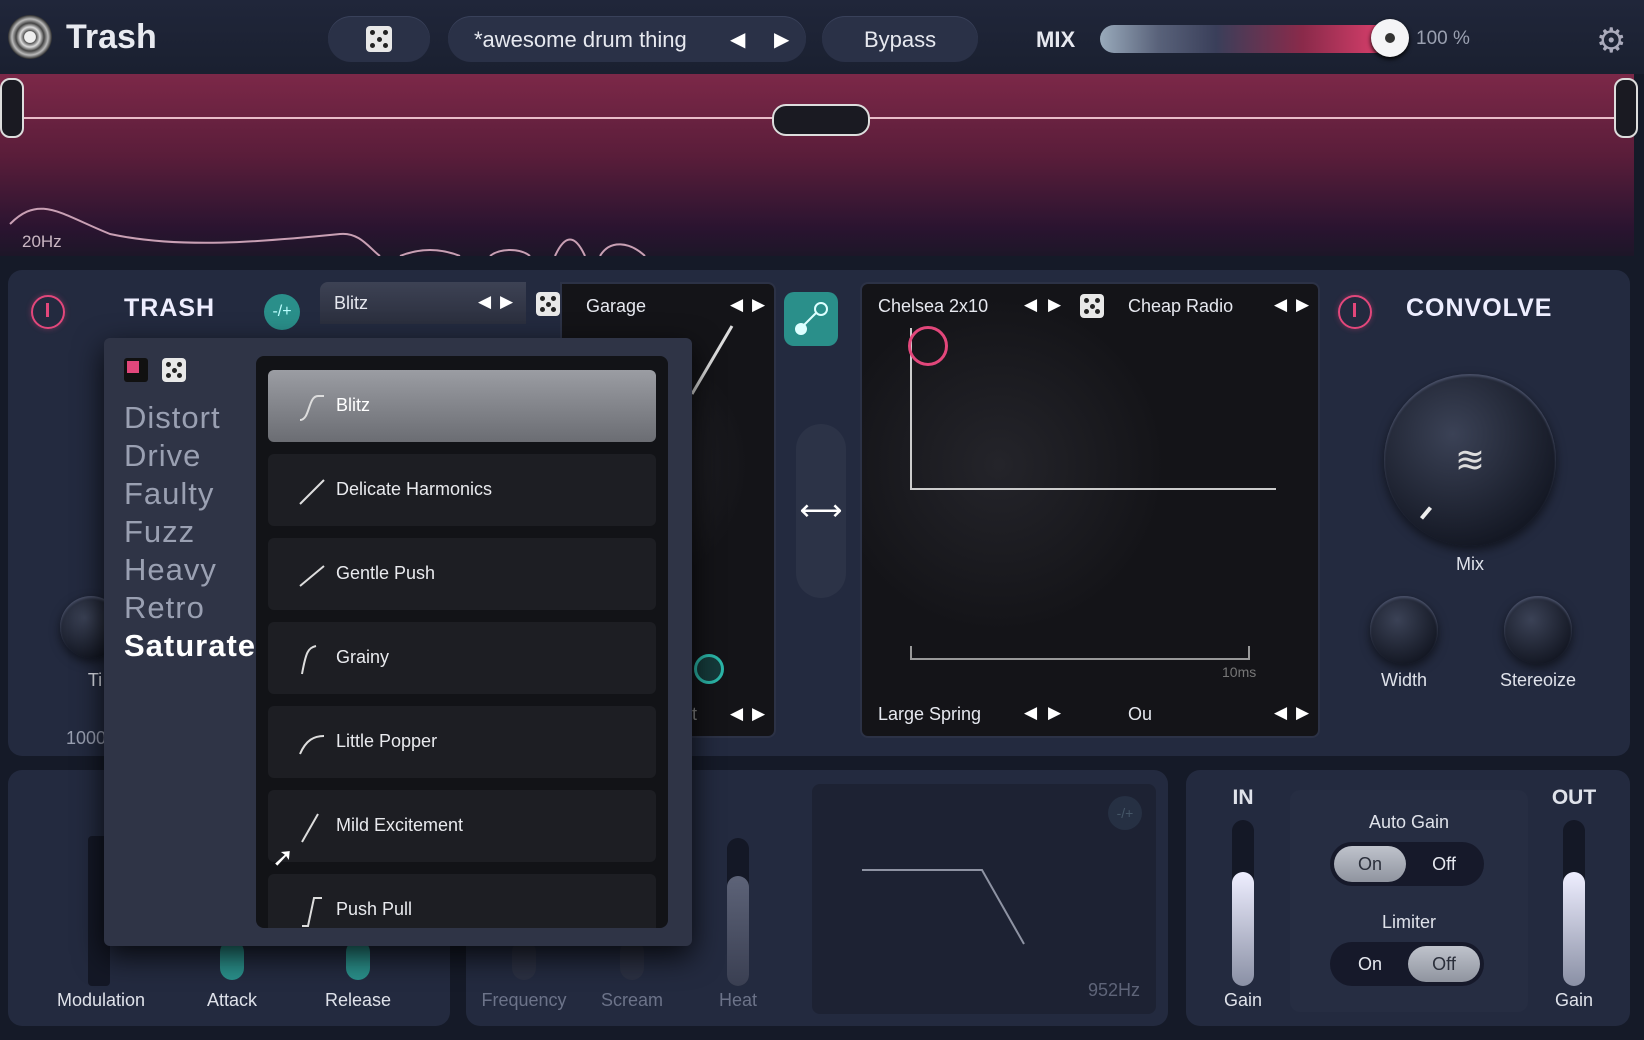 This screenshot has height=1040, width=1644. Describe the element at coordinates (758, 714) in the screenshot. I see `lower-next-icon: ▶` at that location.